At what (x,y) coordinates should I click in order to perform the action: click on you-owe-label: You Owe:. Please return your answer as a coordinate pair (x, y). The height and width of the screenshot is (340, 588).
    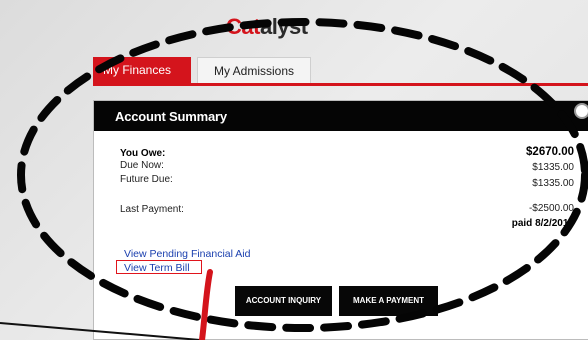
    Looking at the image, I should click on (143, 153).